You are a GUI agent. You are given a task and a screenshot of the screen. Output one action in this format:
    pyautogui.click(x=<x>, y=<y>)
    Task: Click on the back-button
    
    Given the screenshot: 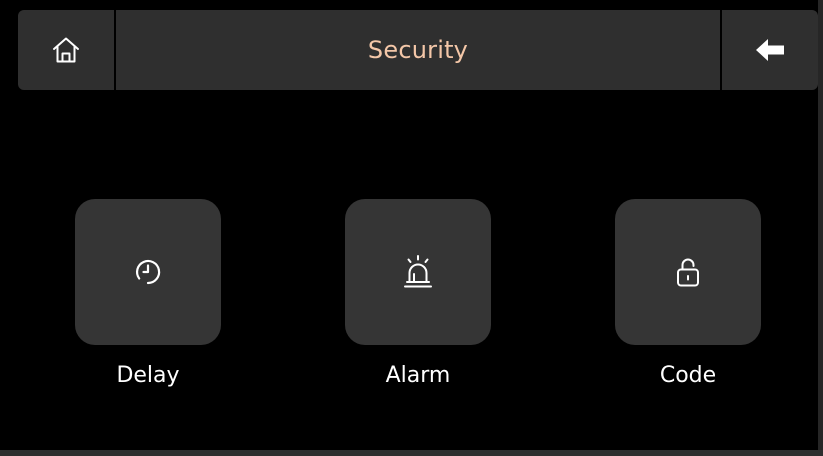 What is the action you would take?
    pyautogui.click(x=769, y=50)
    